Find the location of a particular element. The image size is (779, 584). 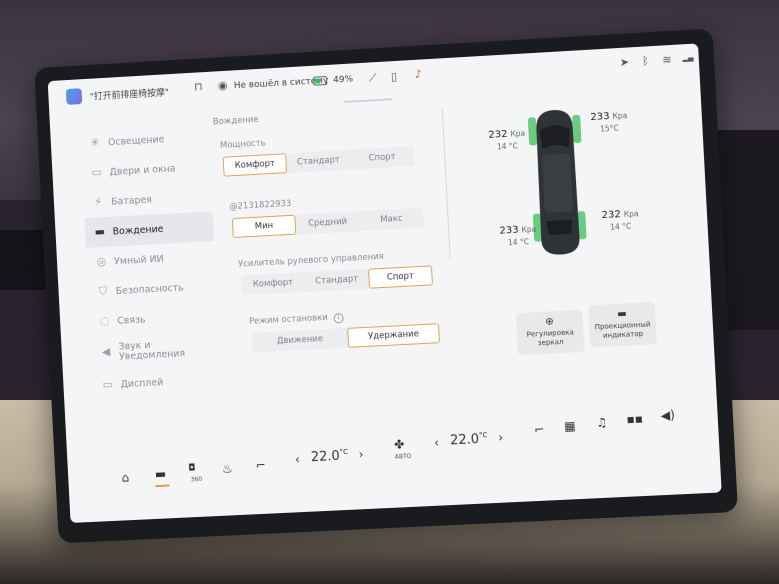

unlock-icon: ⊓ is located at coordinates (198, 86).